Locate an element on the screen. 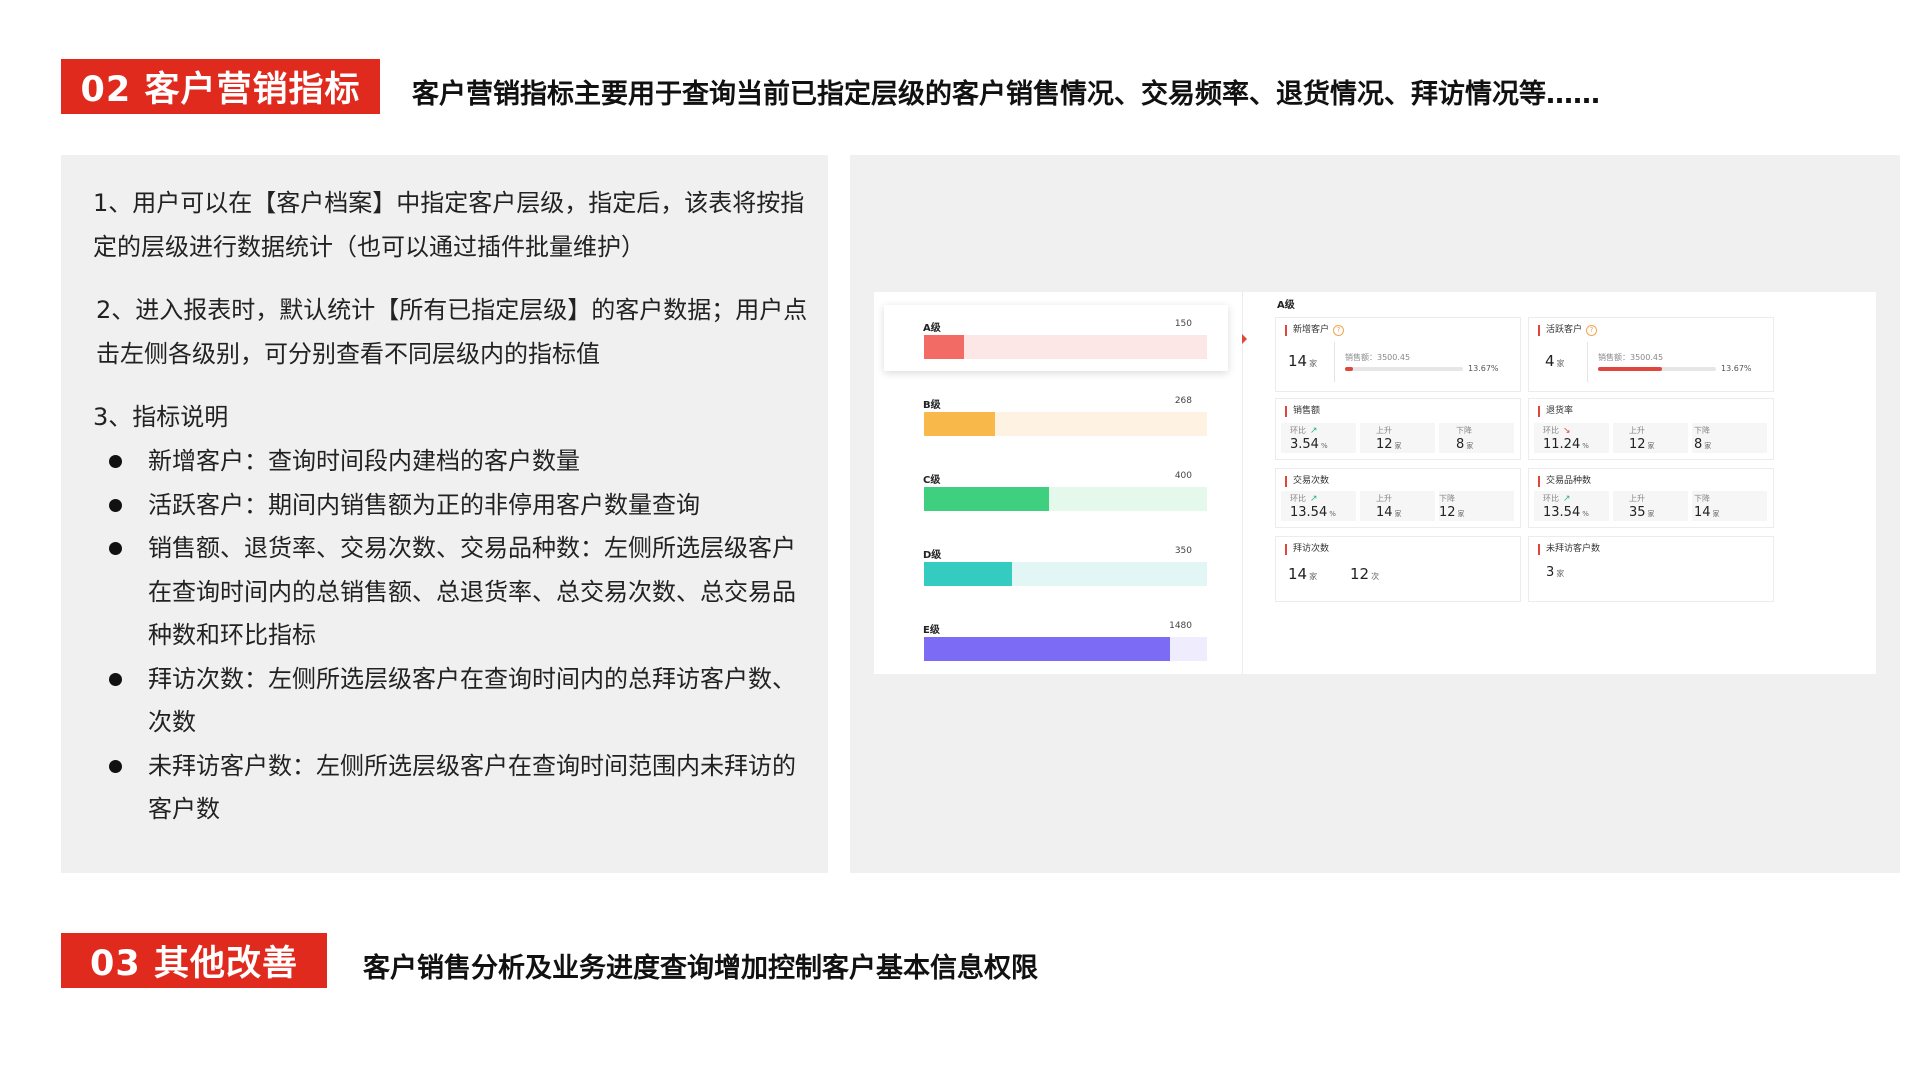 The width and height of the screenshot is (1920, 1080). list-item: 新增客户：查询时间段内建档的客户数量 is located at coordinates (453, 462).